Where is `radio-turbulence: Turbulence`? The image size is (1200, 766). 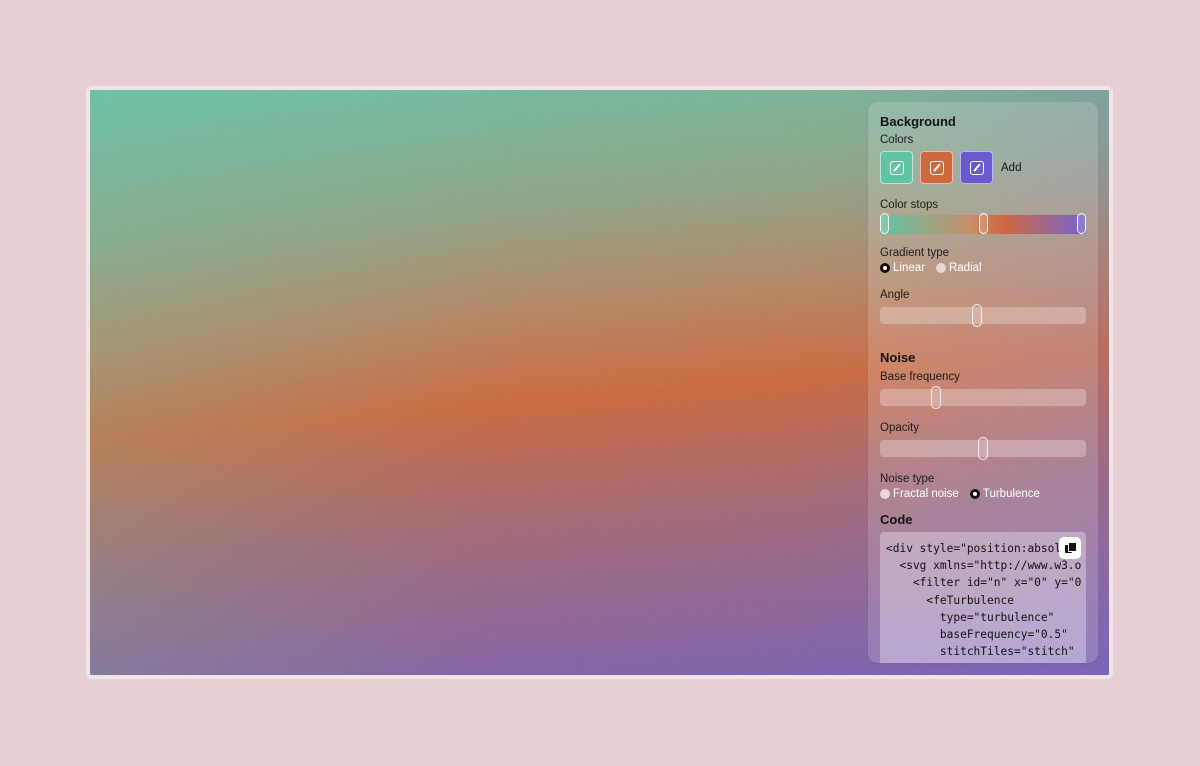 radio-turbulence: Turbulence is located at coordinates (1004, 494).